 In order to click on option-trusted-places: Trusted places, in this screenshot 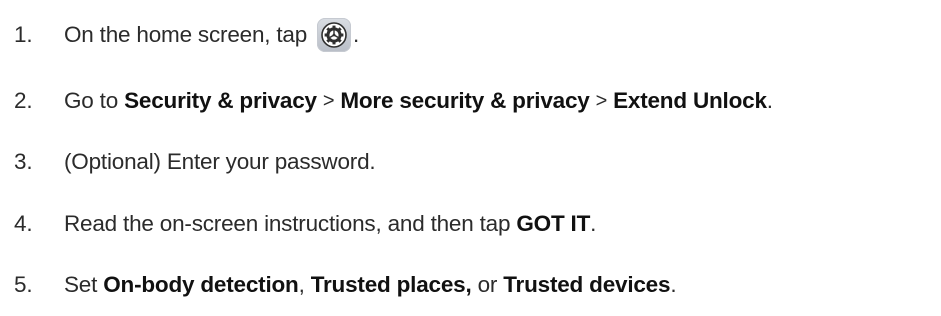, I will do `click(391, 284)`.